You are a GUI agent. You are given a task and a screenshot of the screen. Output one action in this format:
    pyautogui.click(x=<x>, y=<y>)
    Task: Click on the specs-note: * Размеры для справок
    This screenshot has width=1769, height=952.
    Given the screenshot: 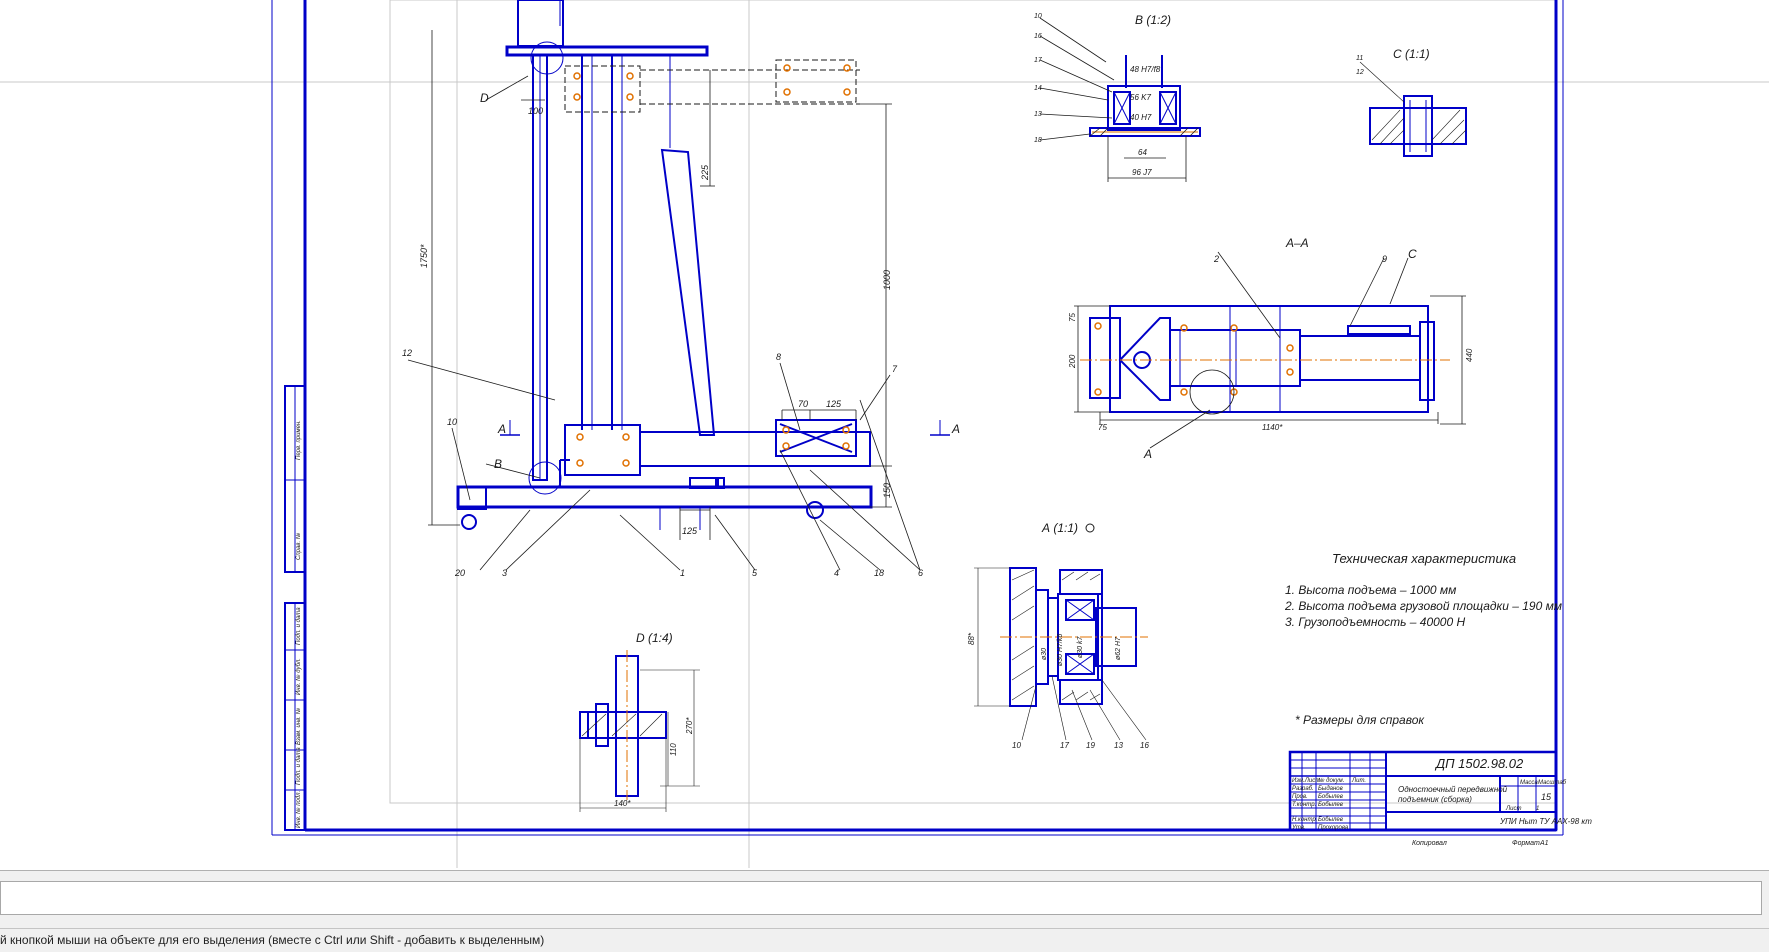 What is the action you would take?
    pyautogui.click(x=1360, y=720)
    